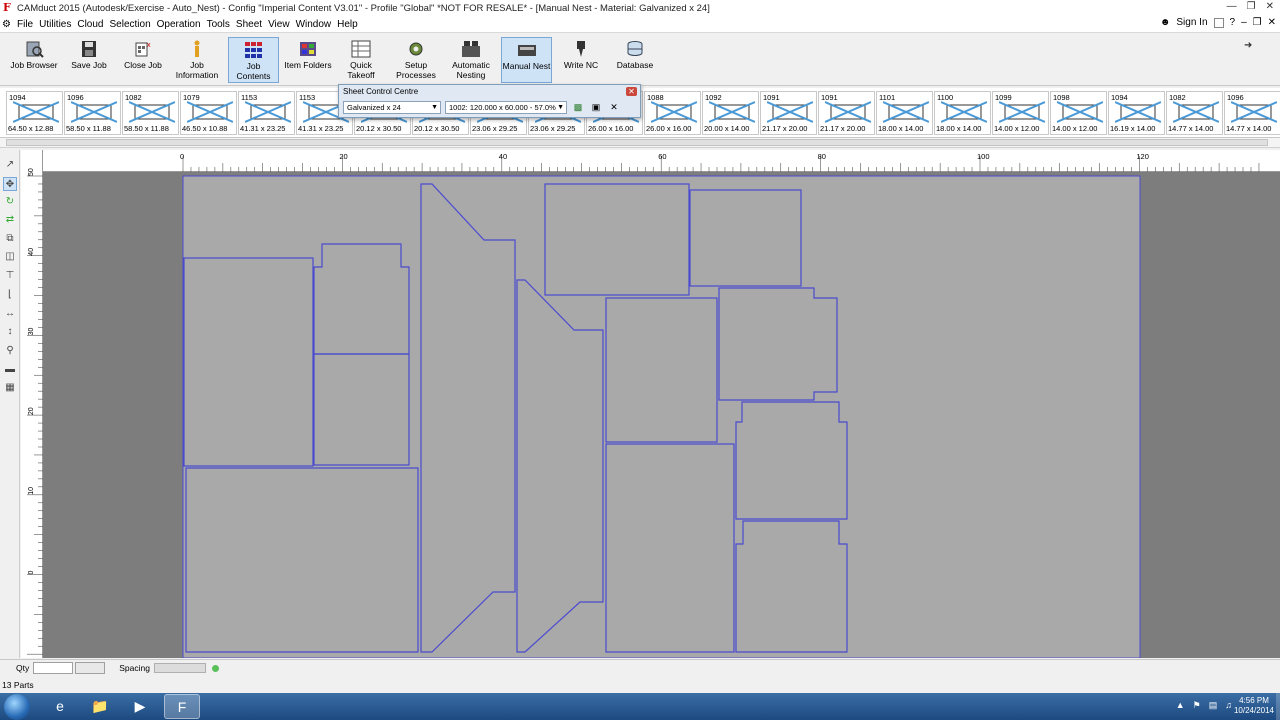 This screenshot has height=720, width=1280. I want to click on part-thumbnail: 1099 14.00 x 12.00, so click(1020, 113).